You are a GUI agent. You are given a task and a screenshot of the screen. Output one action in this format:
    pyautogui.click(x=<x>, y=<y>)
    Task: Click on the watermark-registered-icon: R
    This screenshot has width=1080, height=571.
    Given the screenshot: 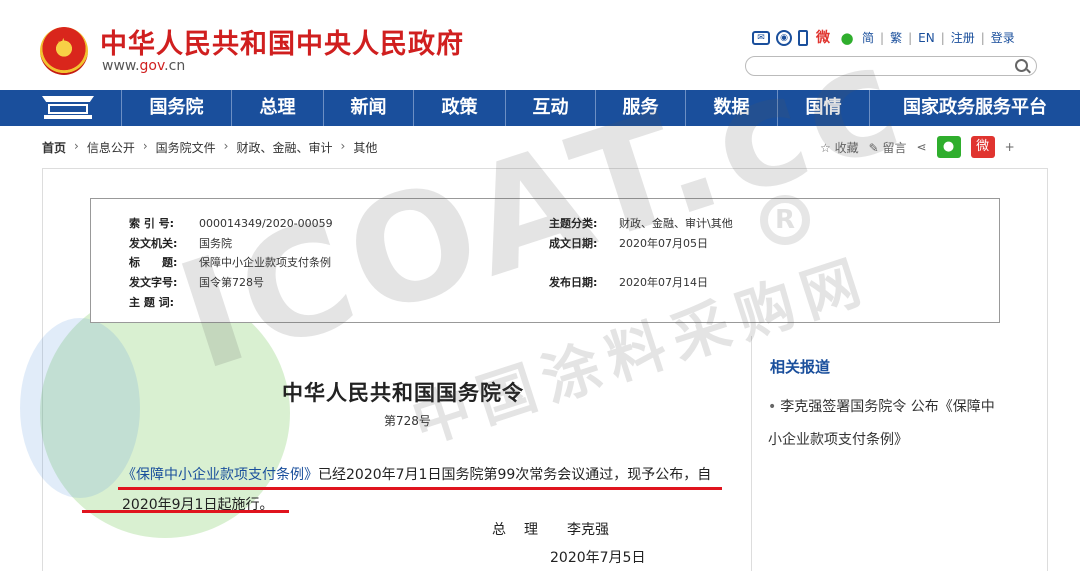 What is the action you would take?
    pyautogui.click(x=785, y=220)
    